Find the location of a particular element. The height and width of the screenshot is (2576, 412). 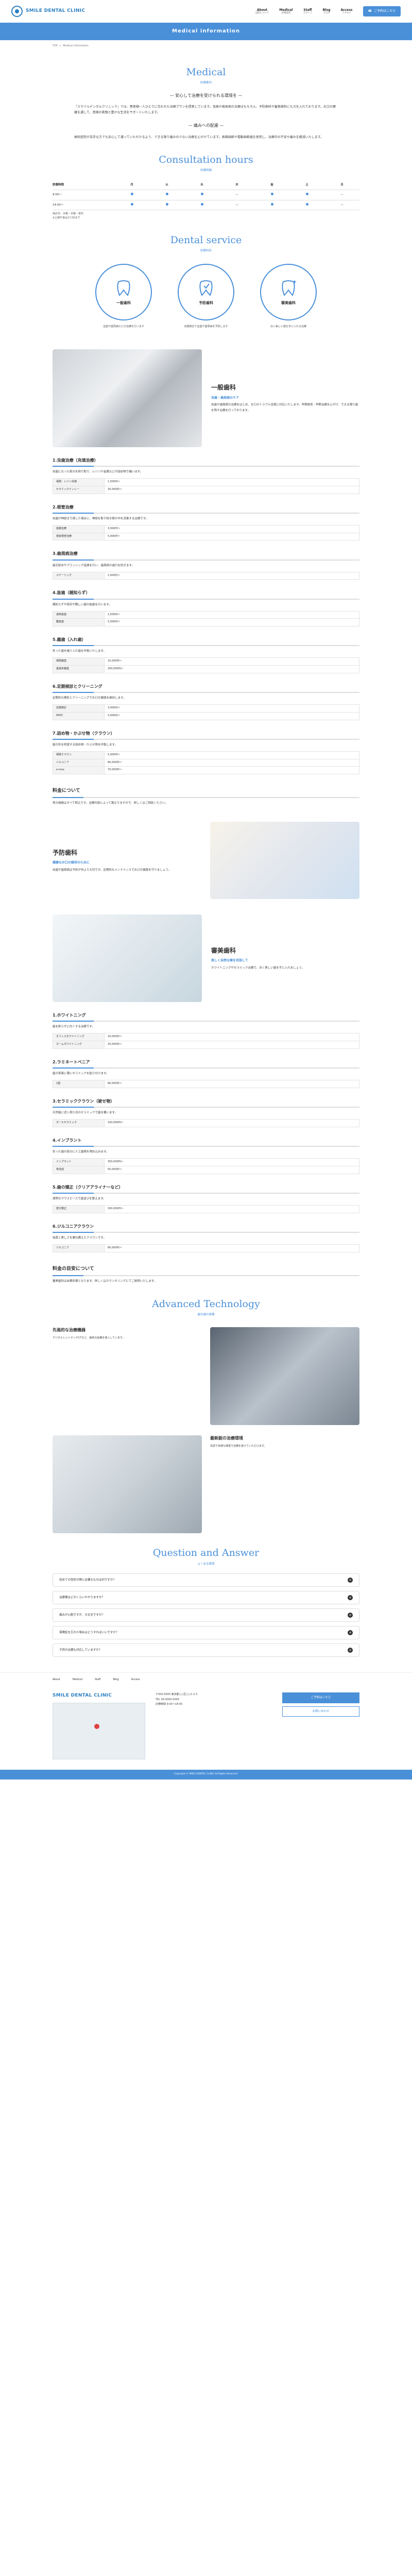

tech-body: 清潔で快適な環境で治療を受けていただけます。 is located at coordinates (239, 1446).